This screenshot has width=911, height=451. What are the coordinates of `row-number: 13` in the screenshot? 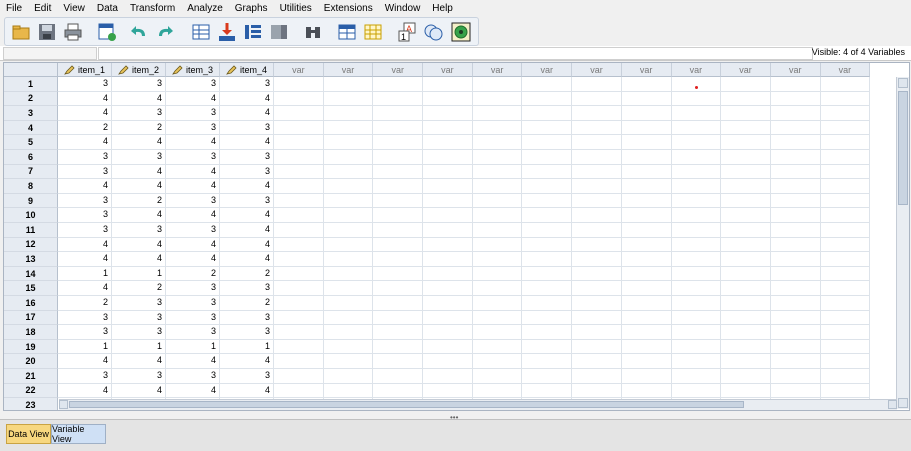 It's located at (31, 259).